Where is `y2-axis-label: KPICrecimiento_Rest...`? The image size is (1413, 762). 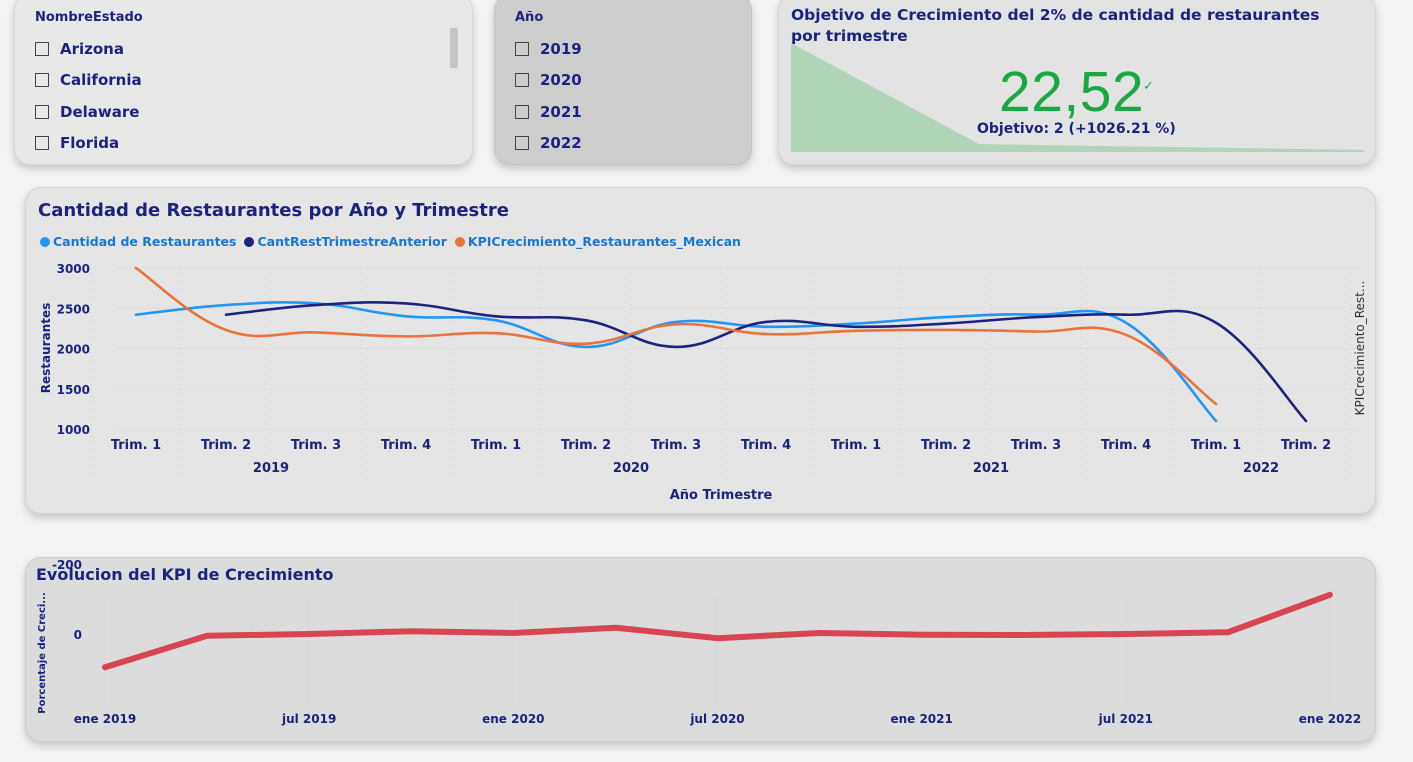 y2-axis-label: KPICrecimiento_Rest... is located at coordinates (1360, 348).